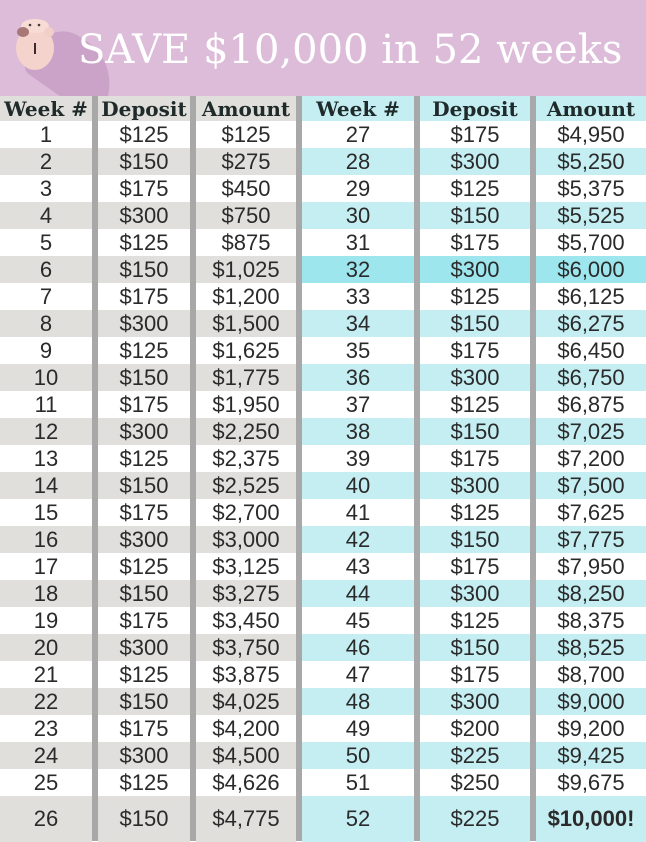  What do you see at coordinates (246, 593) in the screenshot?
I see `table-cell-amount: $3,275` at bounding box center [246, 593].